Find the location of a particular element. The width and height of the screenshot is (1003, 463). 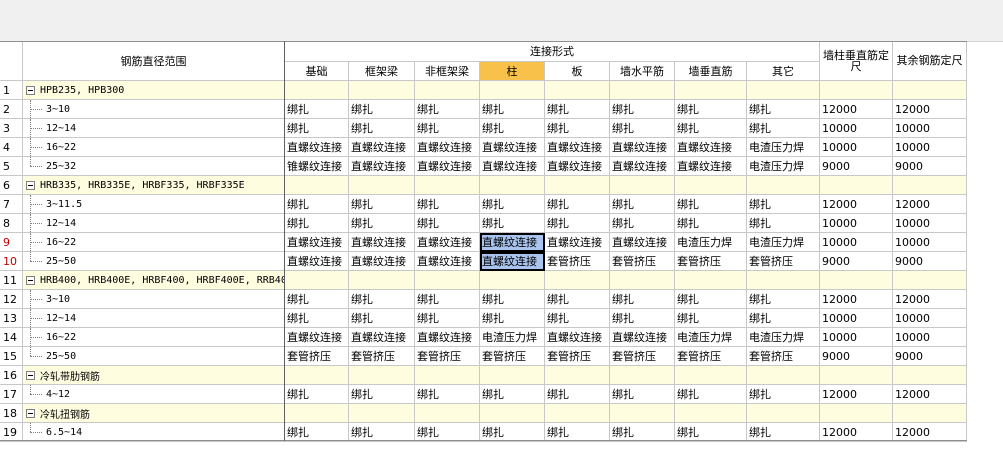

header-col-6: 墙垂直筋 is located at coordinates (711, 71).